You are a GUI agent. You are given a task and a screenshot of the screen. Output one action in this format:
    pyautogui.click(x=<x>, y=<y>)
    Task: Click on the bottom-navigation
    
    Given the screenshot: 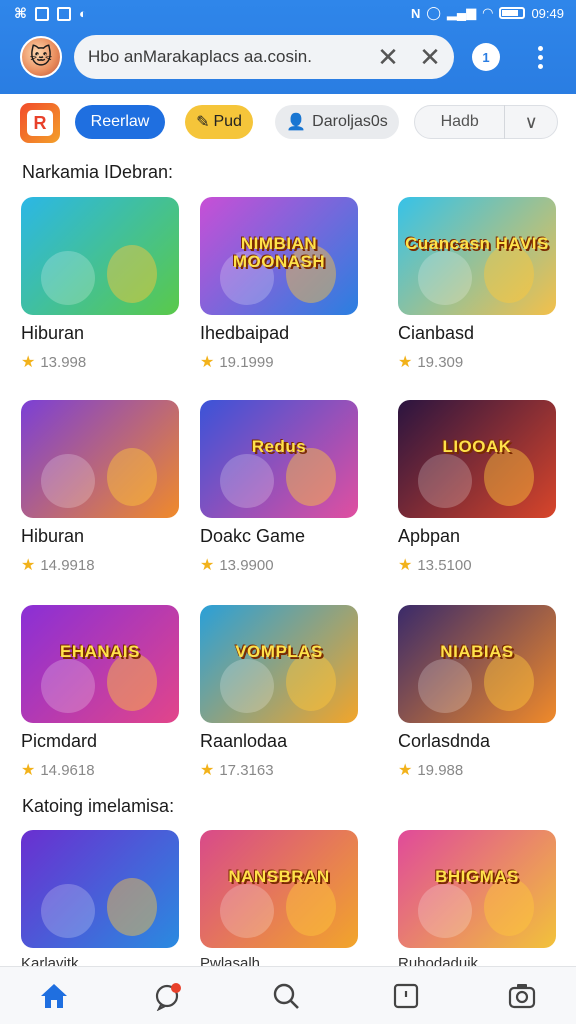 What is the action you would take?
    pyautogui.click(x=288, y=995)
    